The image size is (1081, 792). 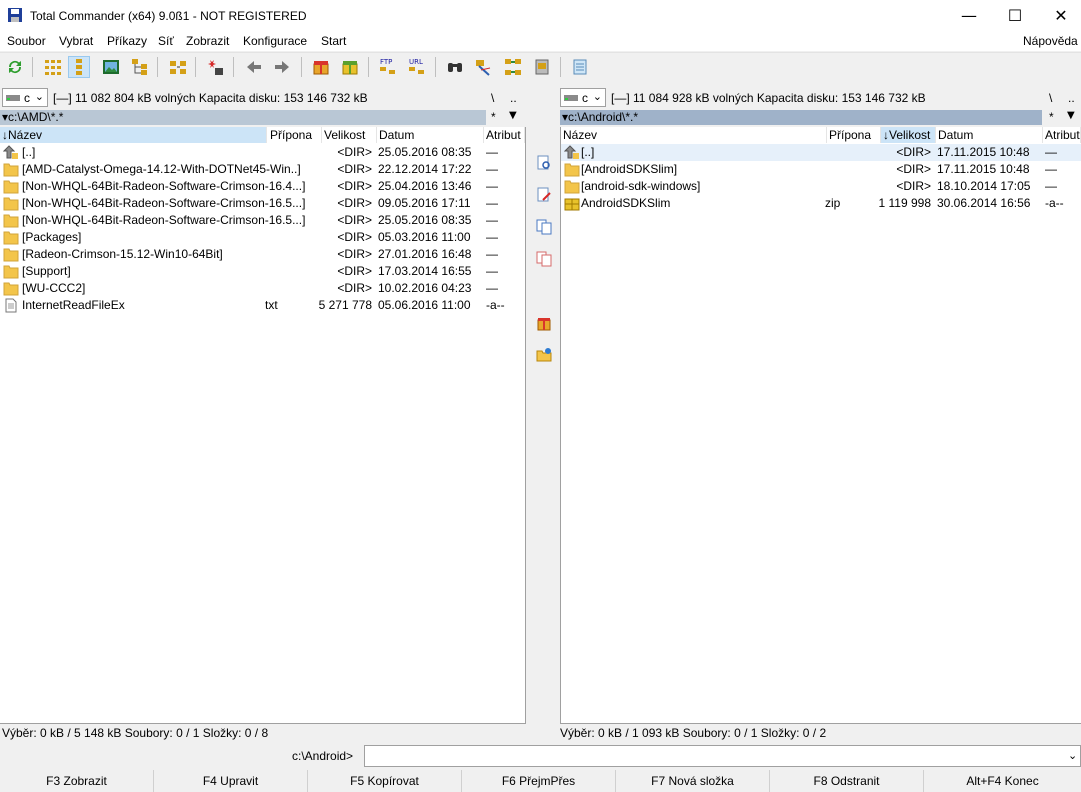 What do you see at coordinates (262, 152) in the screenshot?
I see `left-file-row: [..] <DIR> 25.05.2016 08:35—` at bounding box center [262, 152].